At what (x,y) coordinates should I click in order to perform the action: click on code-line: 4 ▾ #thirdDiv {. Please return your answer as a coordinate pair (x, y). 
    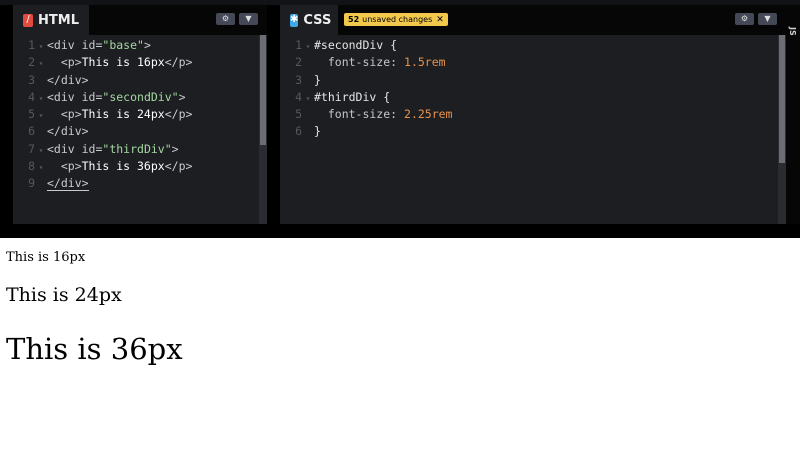
    Looking at the image, I should click on (528, 97).